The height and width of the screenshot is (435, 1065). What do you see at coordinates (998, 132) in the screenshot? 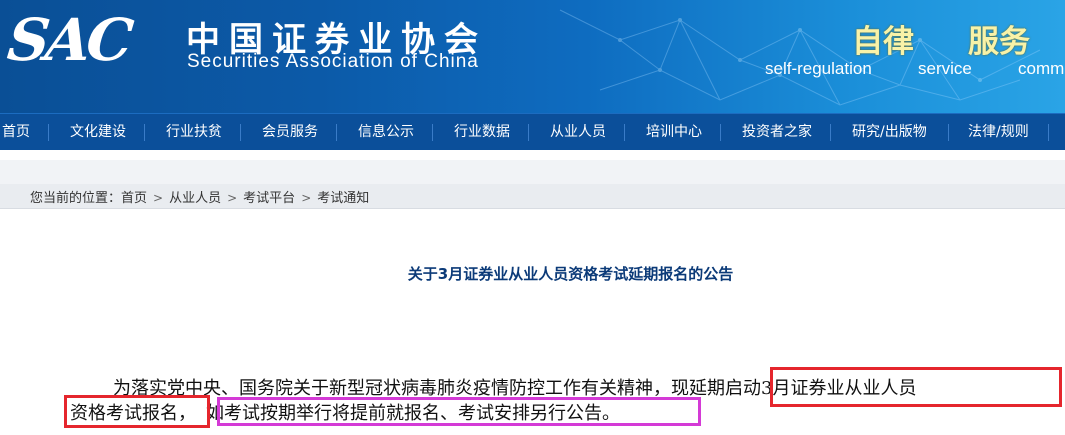
I see `nav-item-law: 法律/规则` at bounding box center [998, 132].